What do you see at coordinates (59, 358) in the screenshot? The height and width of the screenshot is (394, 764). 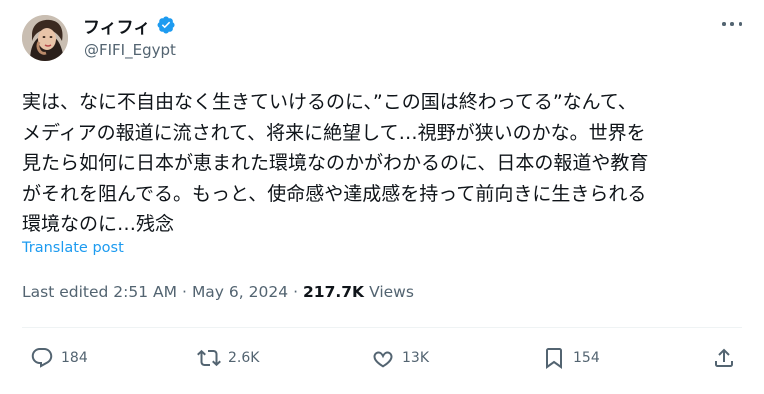 I see `reply-button: 184` at bounding box center [59, 358].